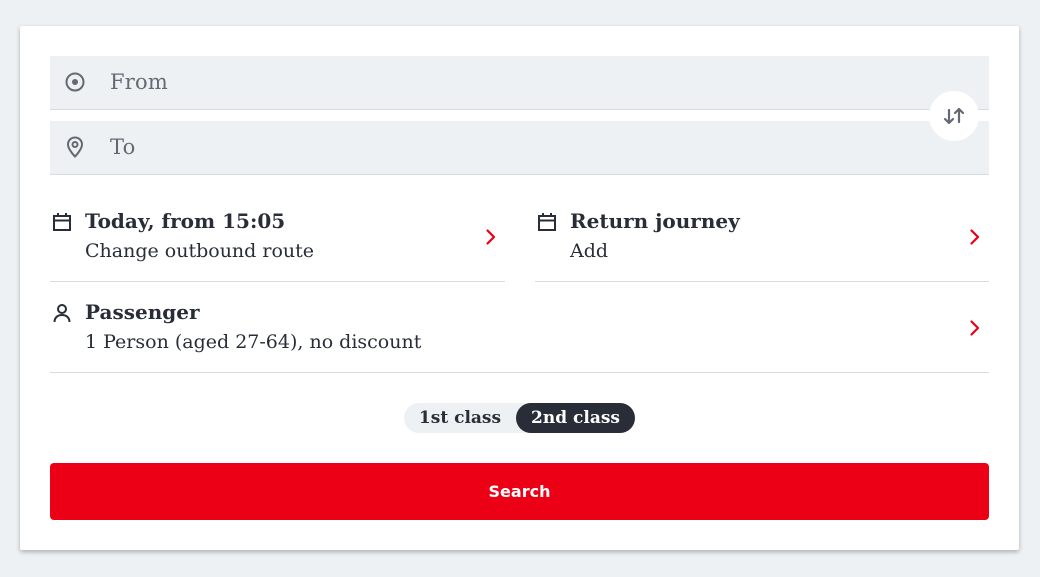 The height and width of the screenshot is (577, 1040). I want to click on swap-button, so click(954, 116).